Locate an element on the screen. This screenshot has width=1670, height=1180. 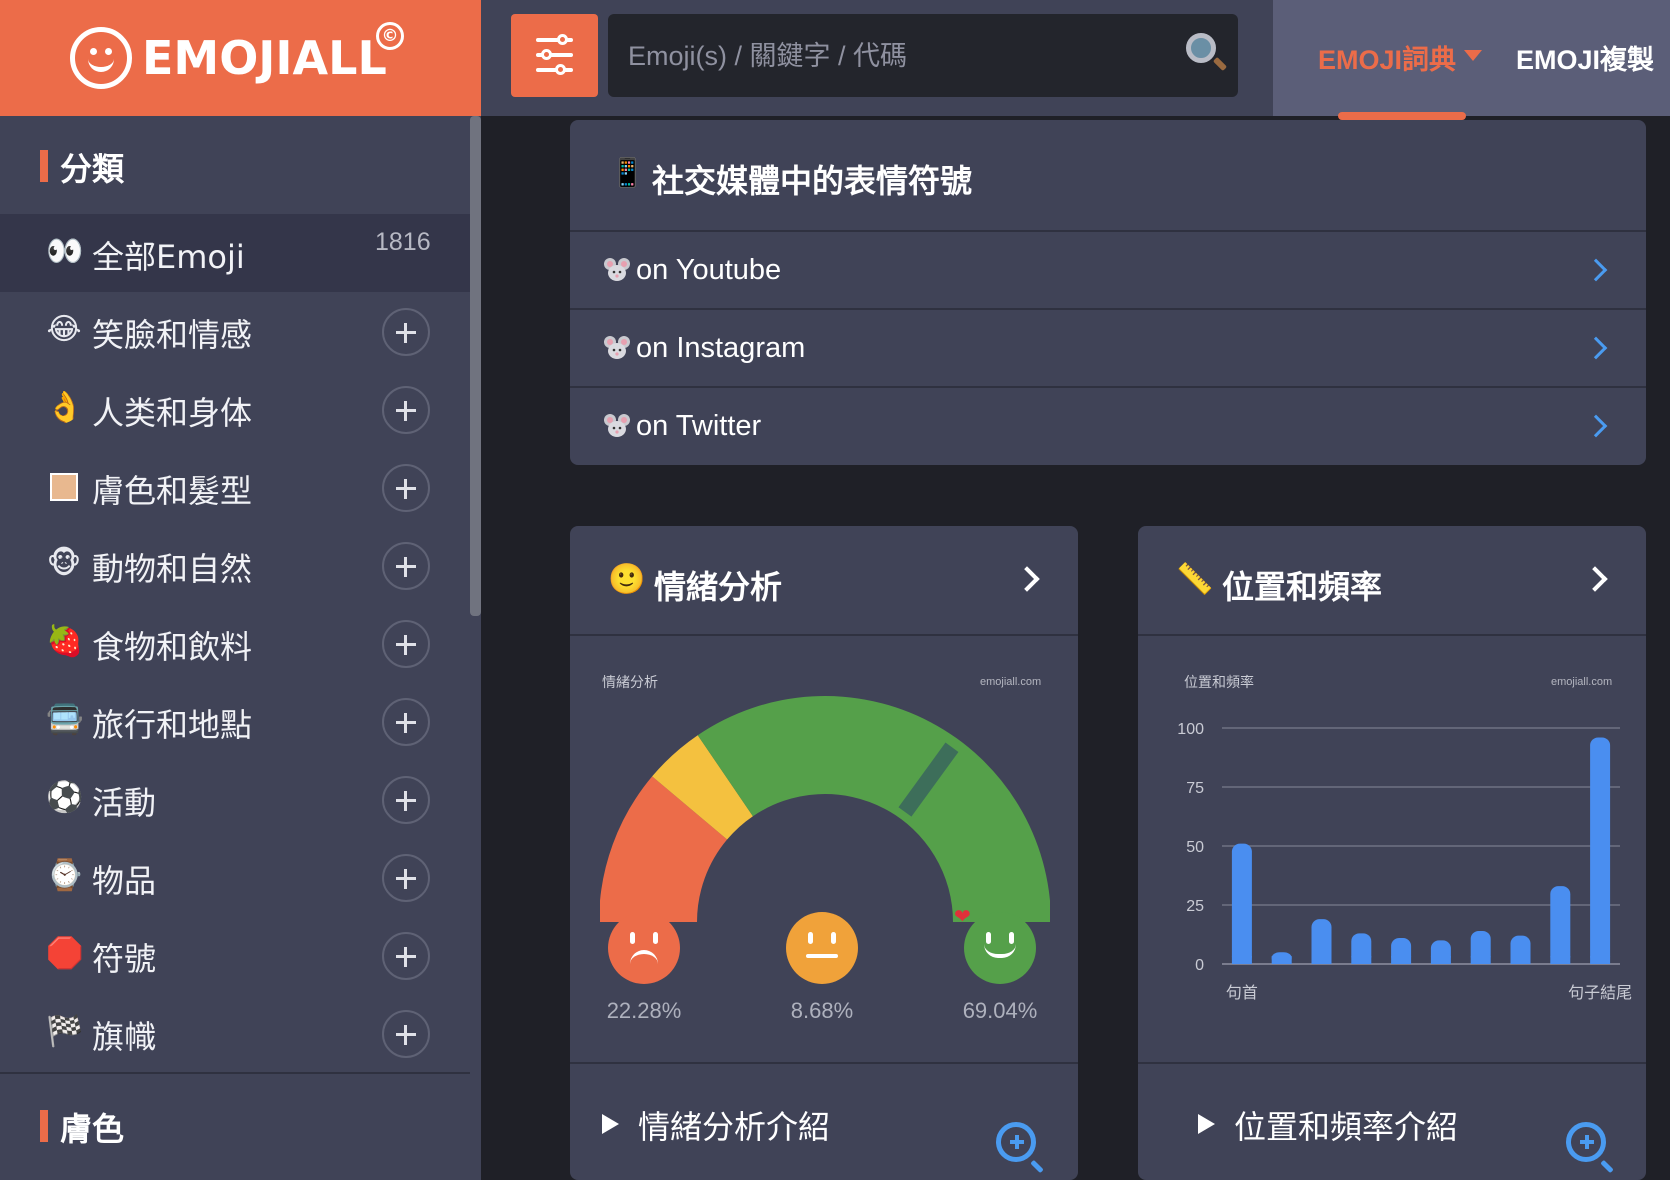
strawberry-icon: 🍓 is located at coordinates (65, 641).